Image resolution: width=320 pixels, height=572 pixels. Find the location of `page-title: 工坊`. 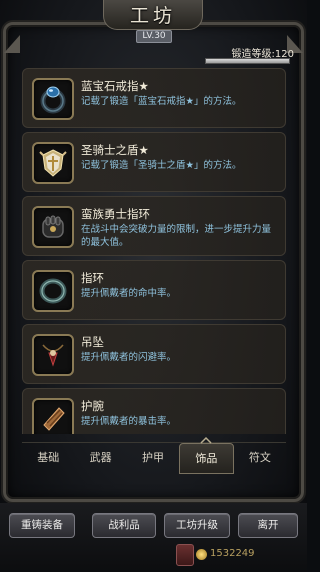

page-title: 工坊 is located at coordinates (152, 16).